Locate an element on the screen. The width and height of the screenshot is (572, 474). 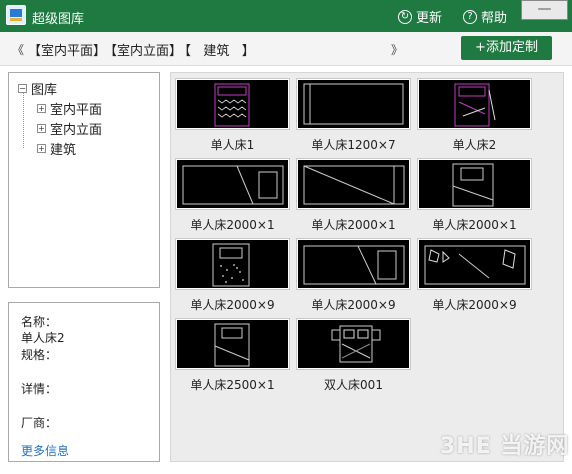
help-icon: ? is located at coordinates (470, 16).